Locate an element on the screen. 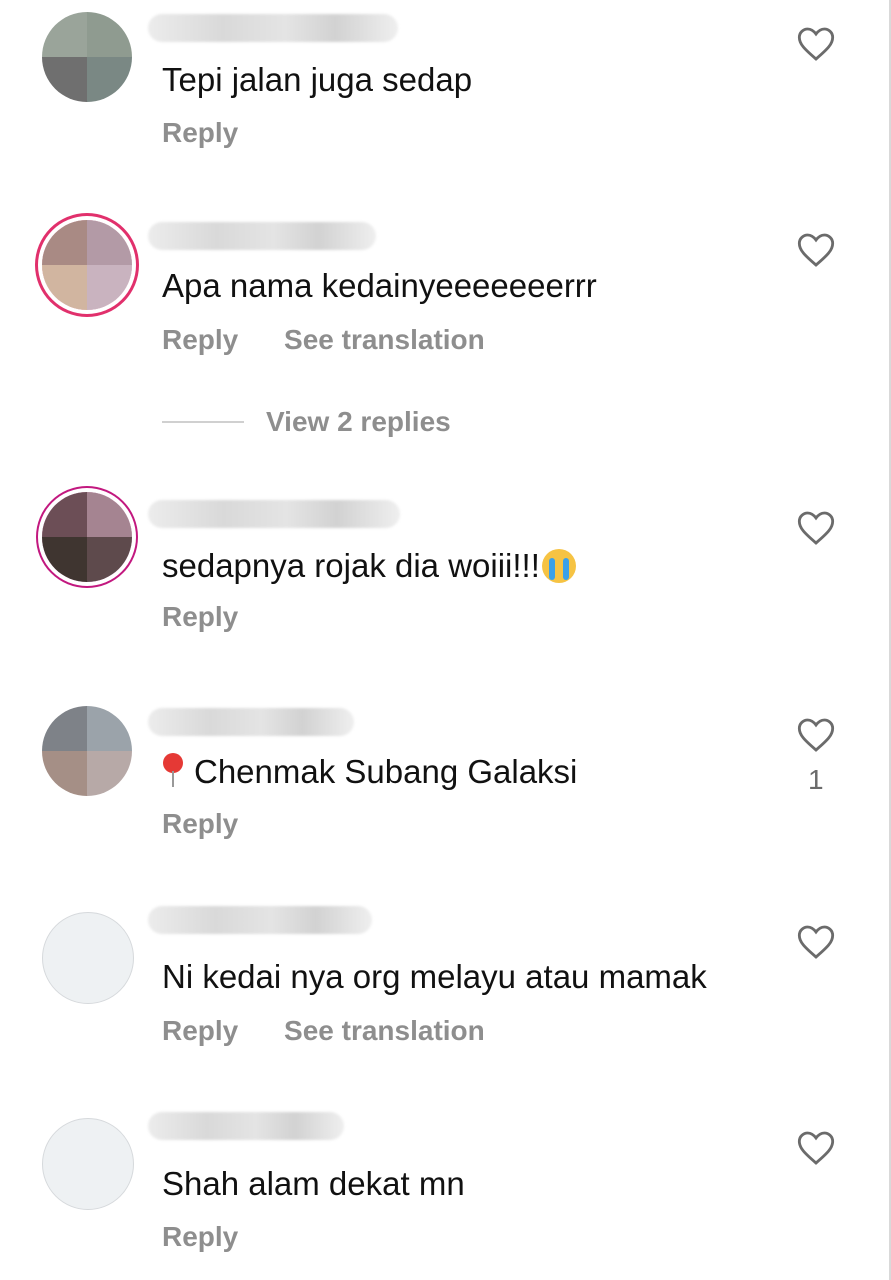 The width and height of the screenshot is (891, 1280). crying-face-icon is located at coordinates (558, 566).